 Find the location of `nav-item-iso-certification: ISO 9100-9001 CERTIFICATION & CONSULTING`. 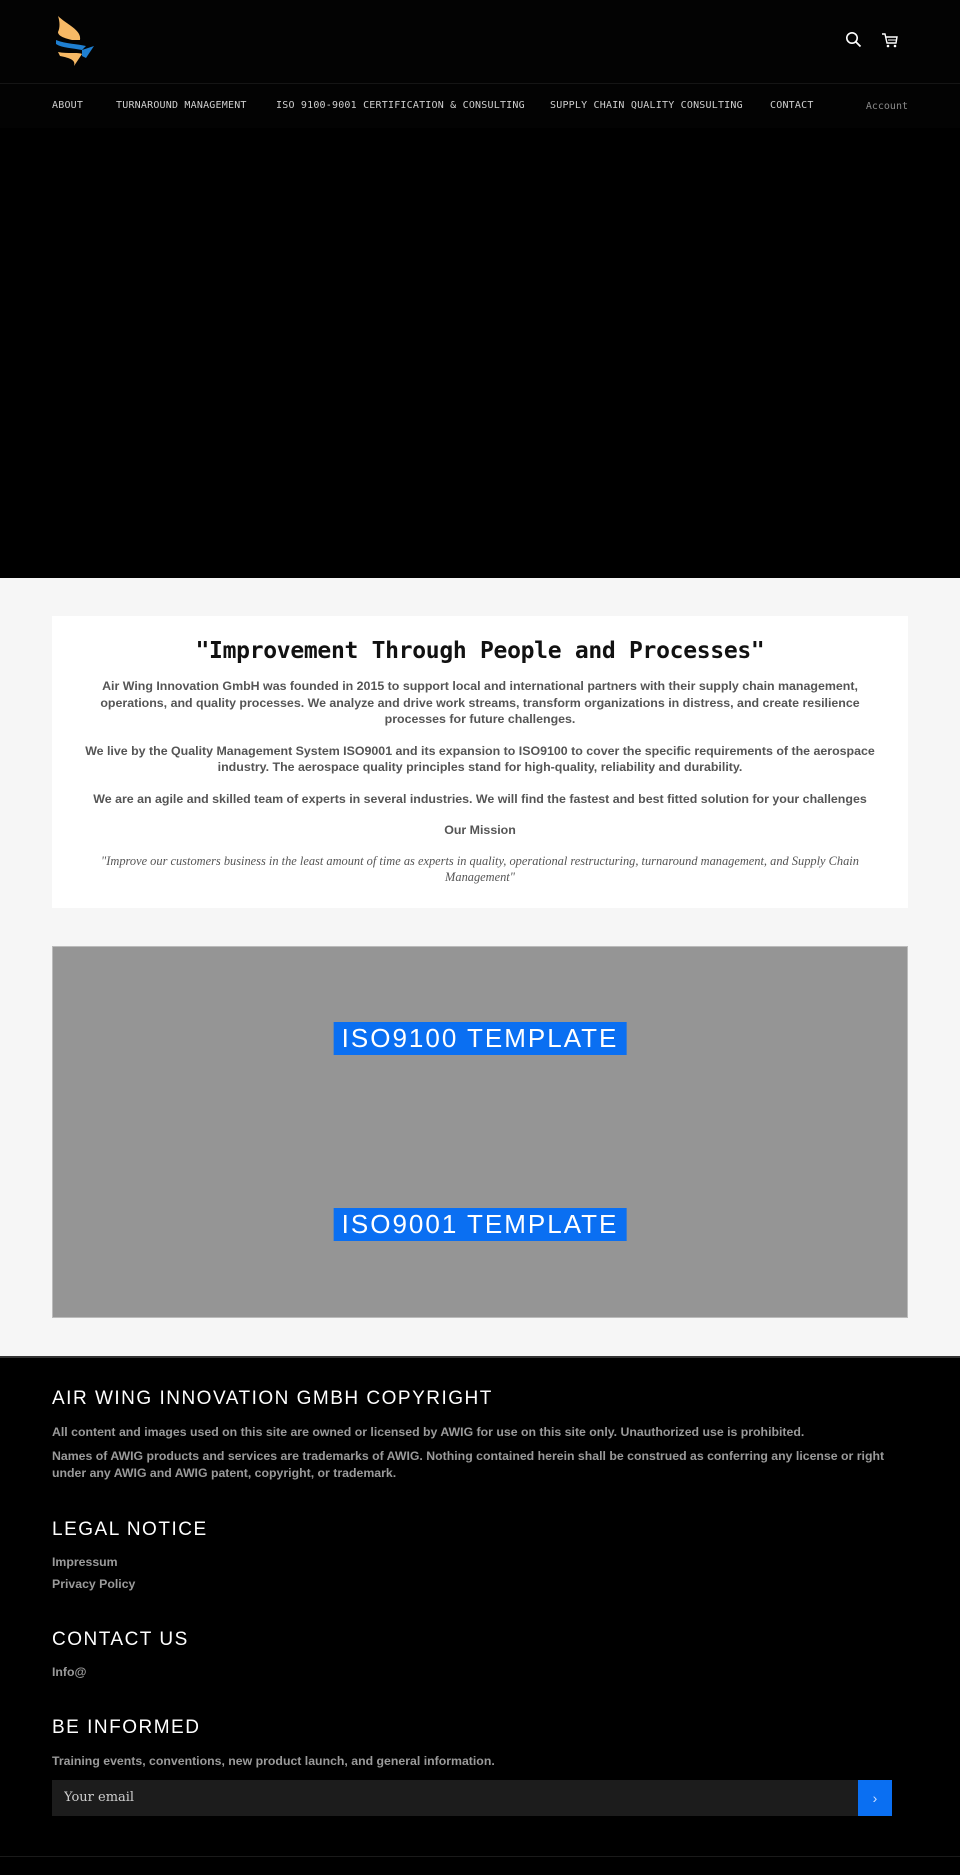

nav-item-iso-certification: ISO 9100-9001 CERTIFICATION & CONSULTING is located at coordinates (400, 105).